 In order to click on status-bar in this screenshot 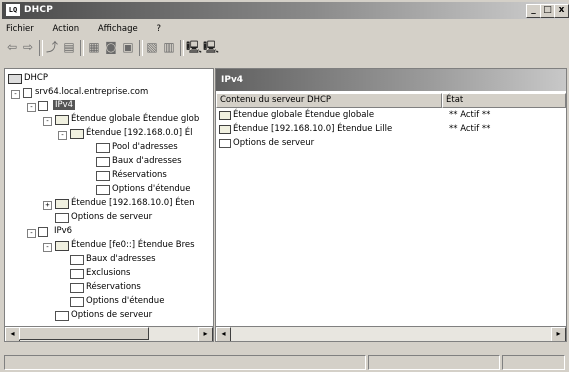, I will do `click(284, 362)`.